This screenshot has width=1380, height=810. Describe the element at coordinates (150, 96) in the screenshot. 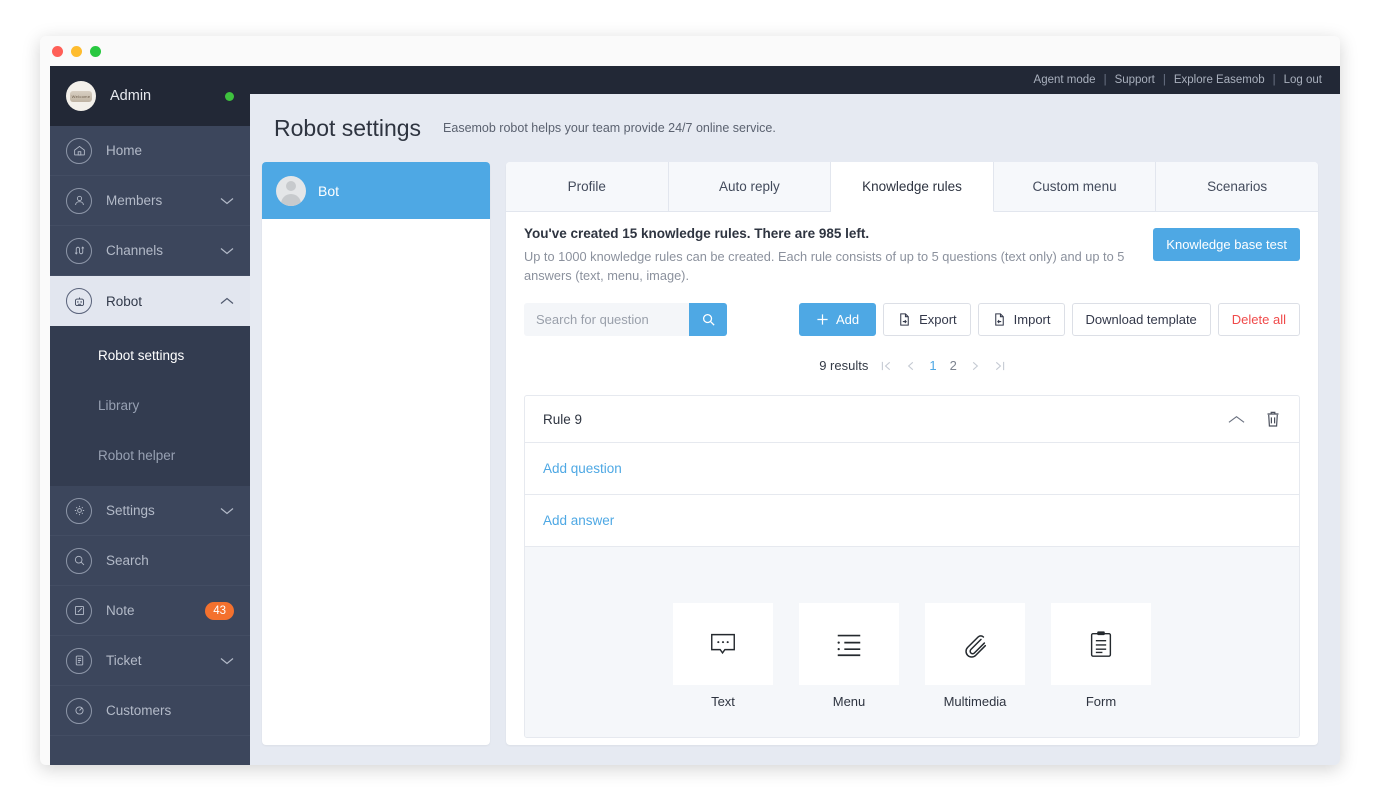

I see `sidebar-profile: Welcome Admin` at that location.